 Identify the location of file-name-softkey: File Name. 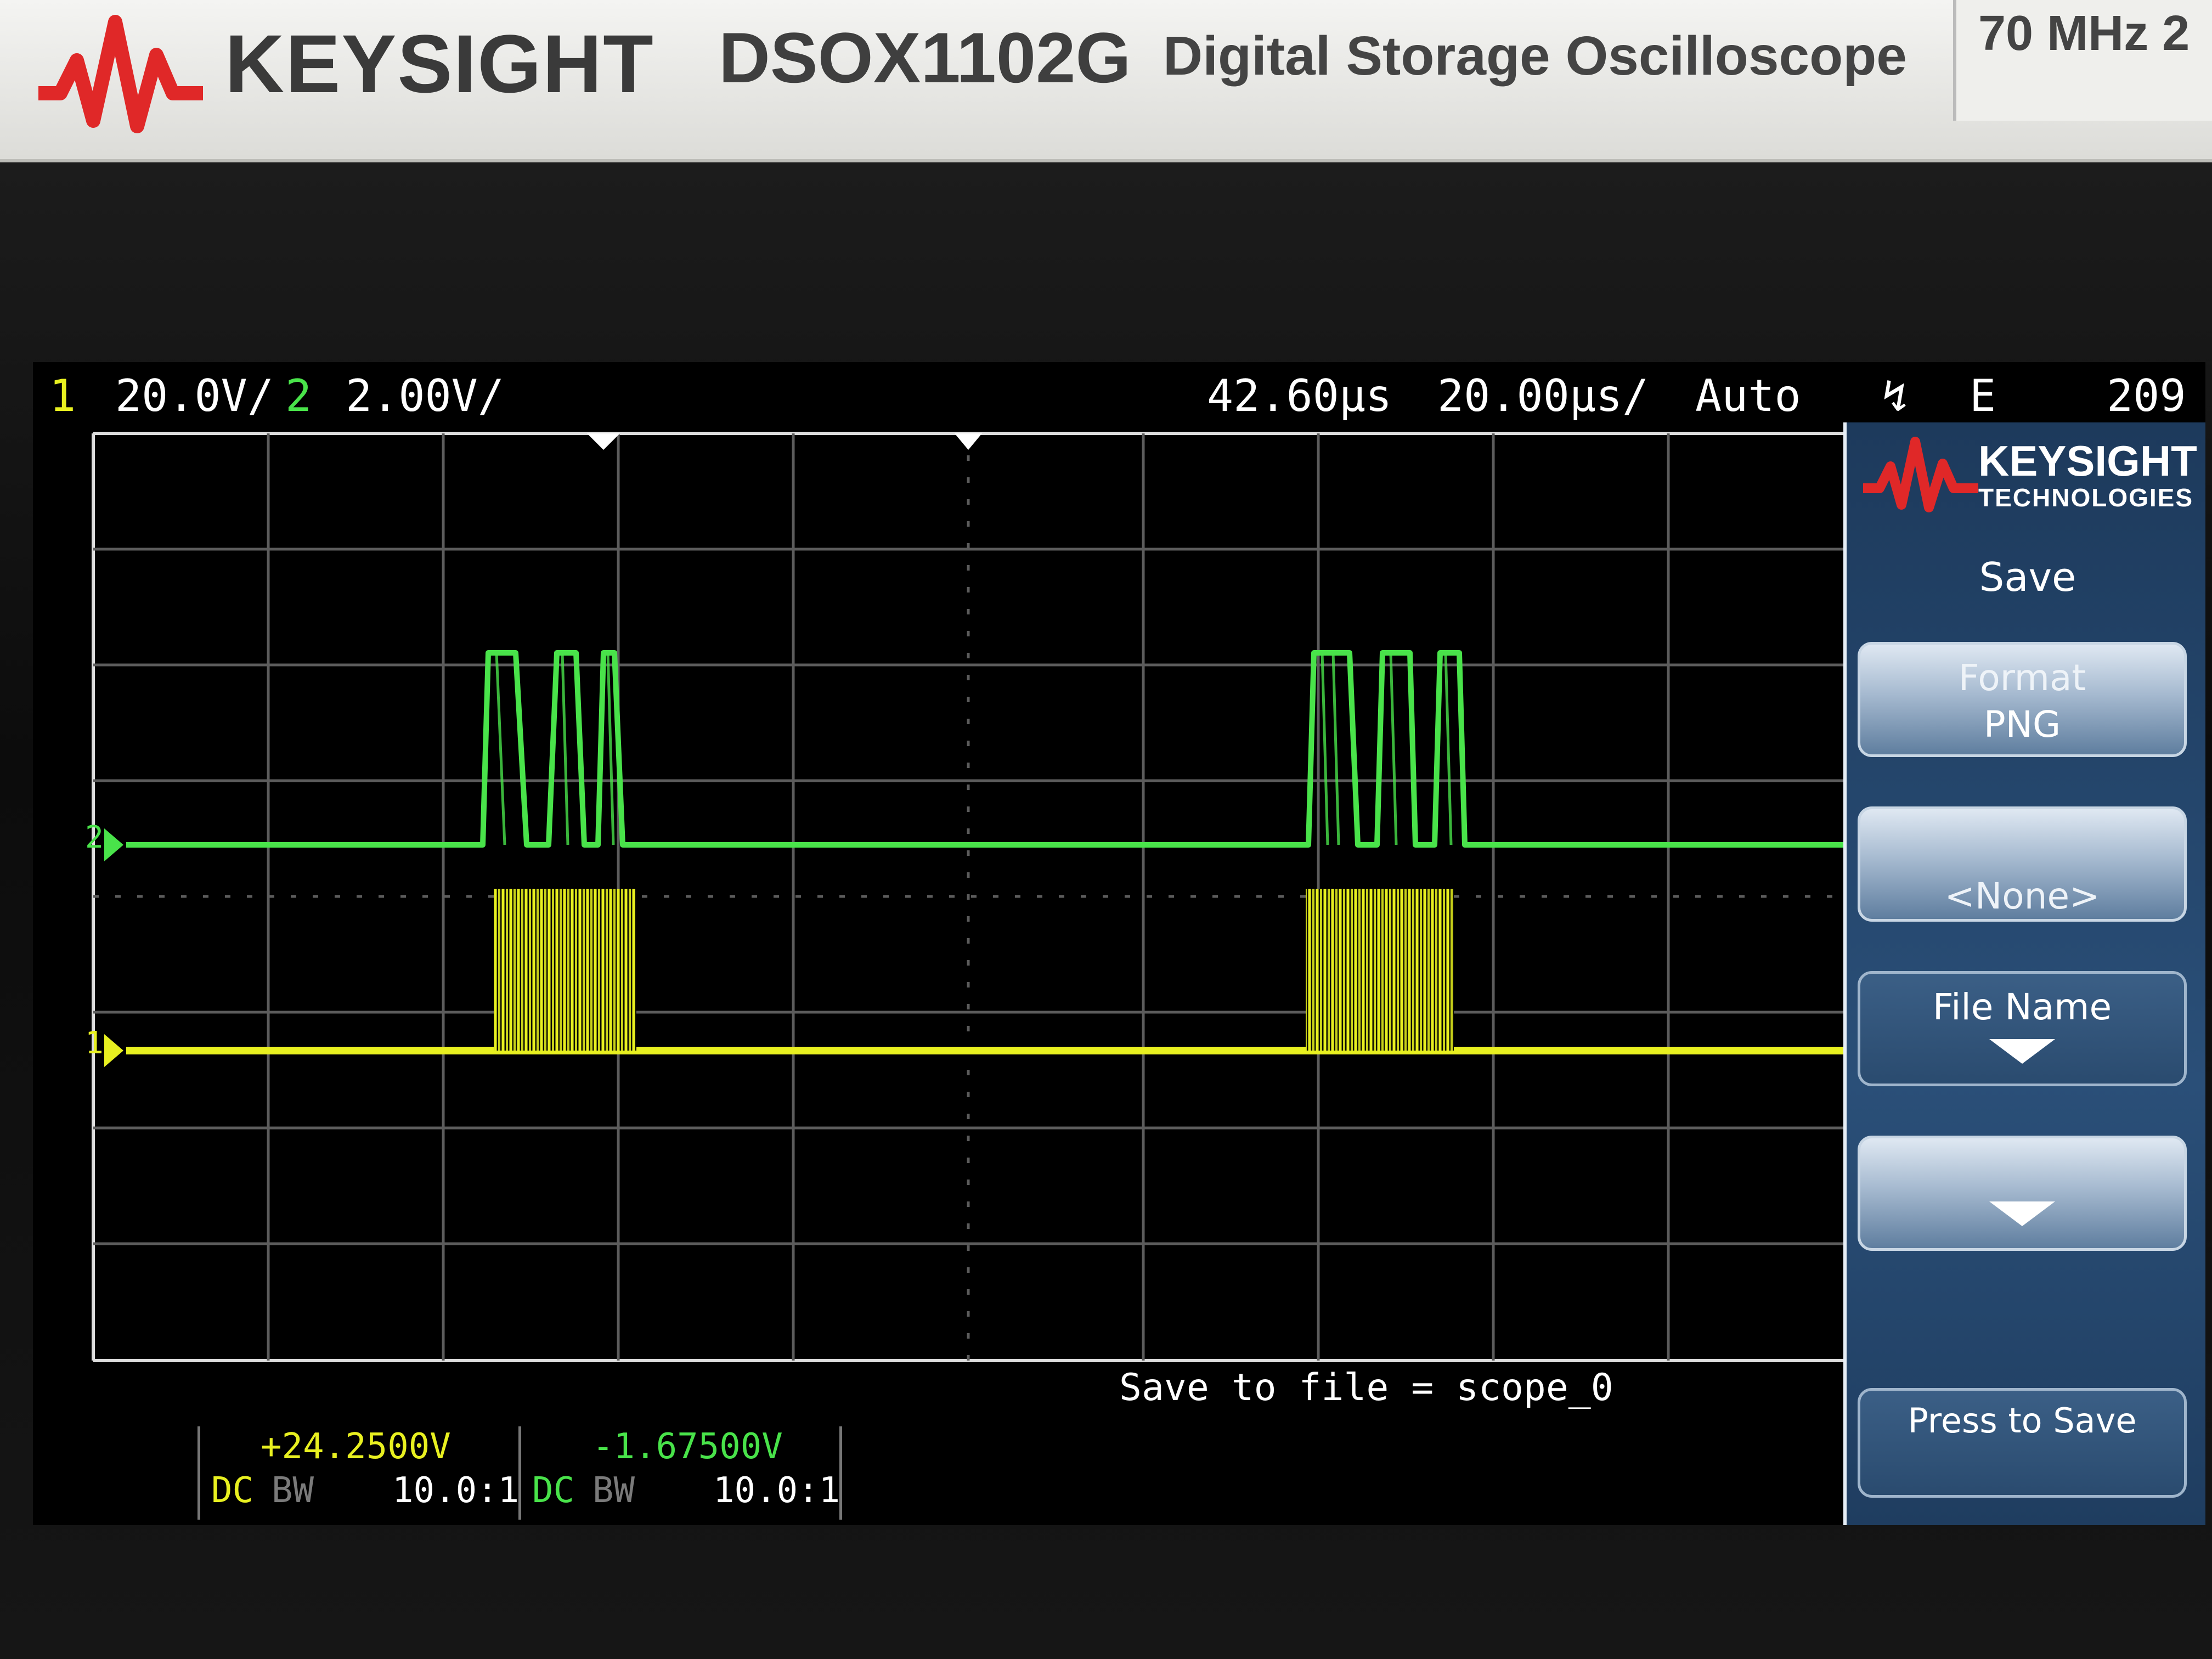
(2022, 1028).